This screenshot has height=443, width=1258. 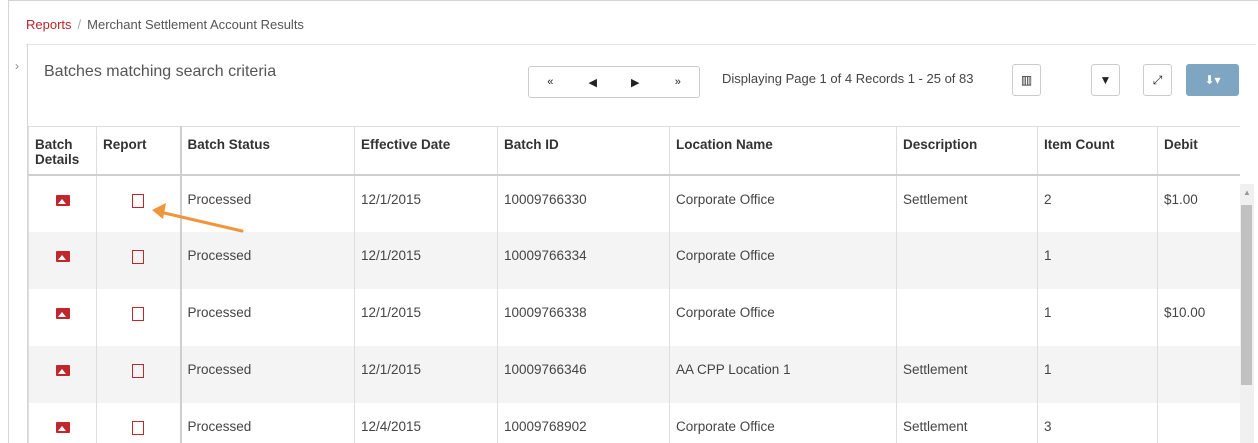 What do you see at coordinates (583, 260) in the screenshot?
I see `batch-id-cell: 10009766334` at bounding box center [583, 260].